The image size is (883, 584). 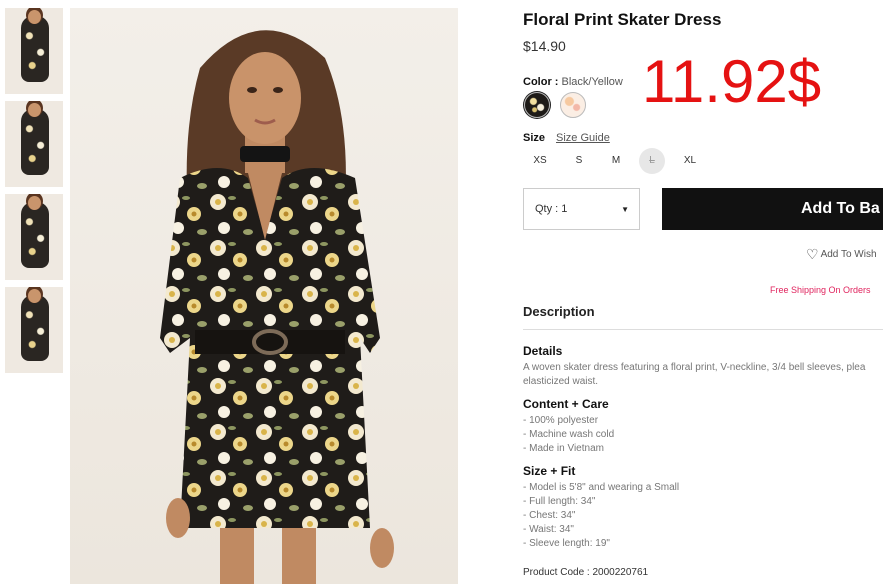 I want to click on list-item: - Model is 5'8" and wearing a Small, so click(x=601, y=487).